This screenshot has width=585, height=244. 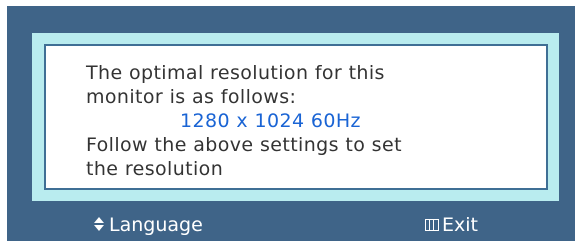 I want to click on language-label: Language, so click(x=156, y=225).